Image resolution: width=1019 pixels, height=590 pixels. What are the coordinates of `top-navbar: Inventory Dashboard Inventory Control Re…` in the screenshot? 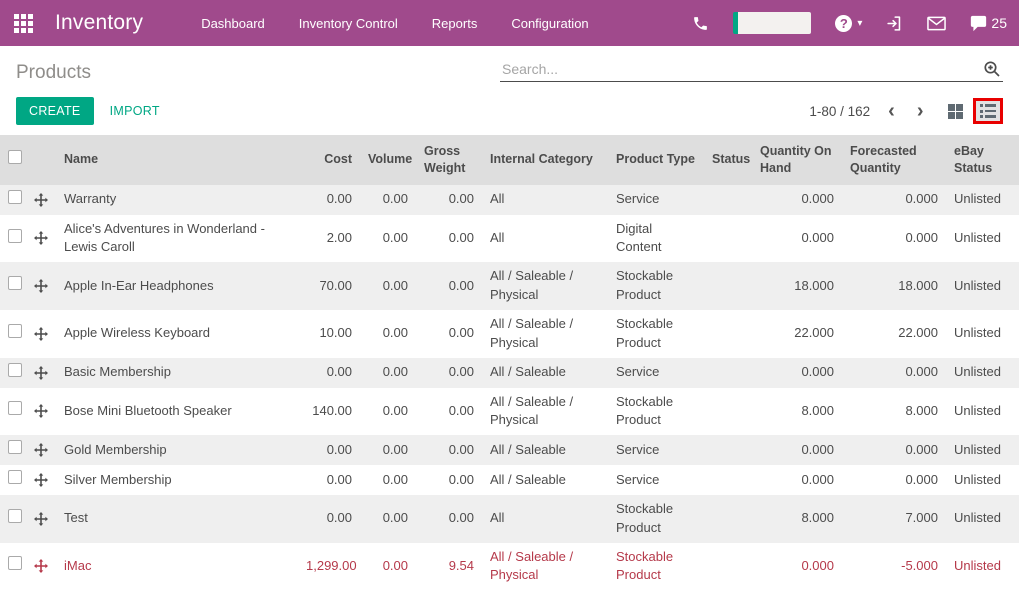 It's located at (509, 23).